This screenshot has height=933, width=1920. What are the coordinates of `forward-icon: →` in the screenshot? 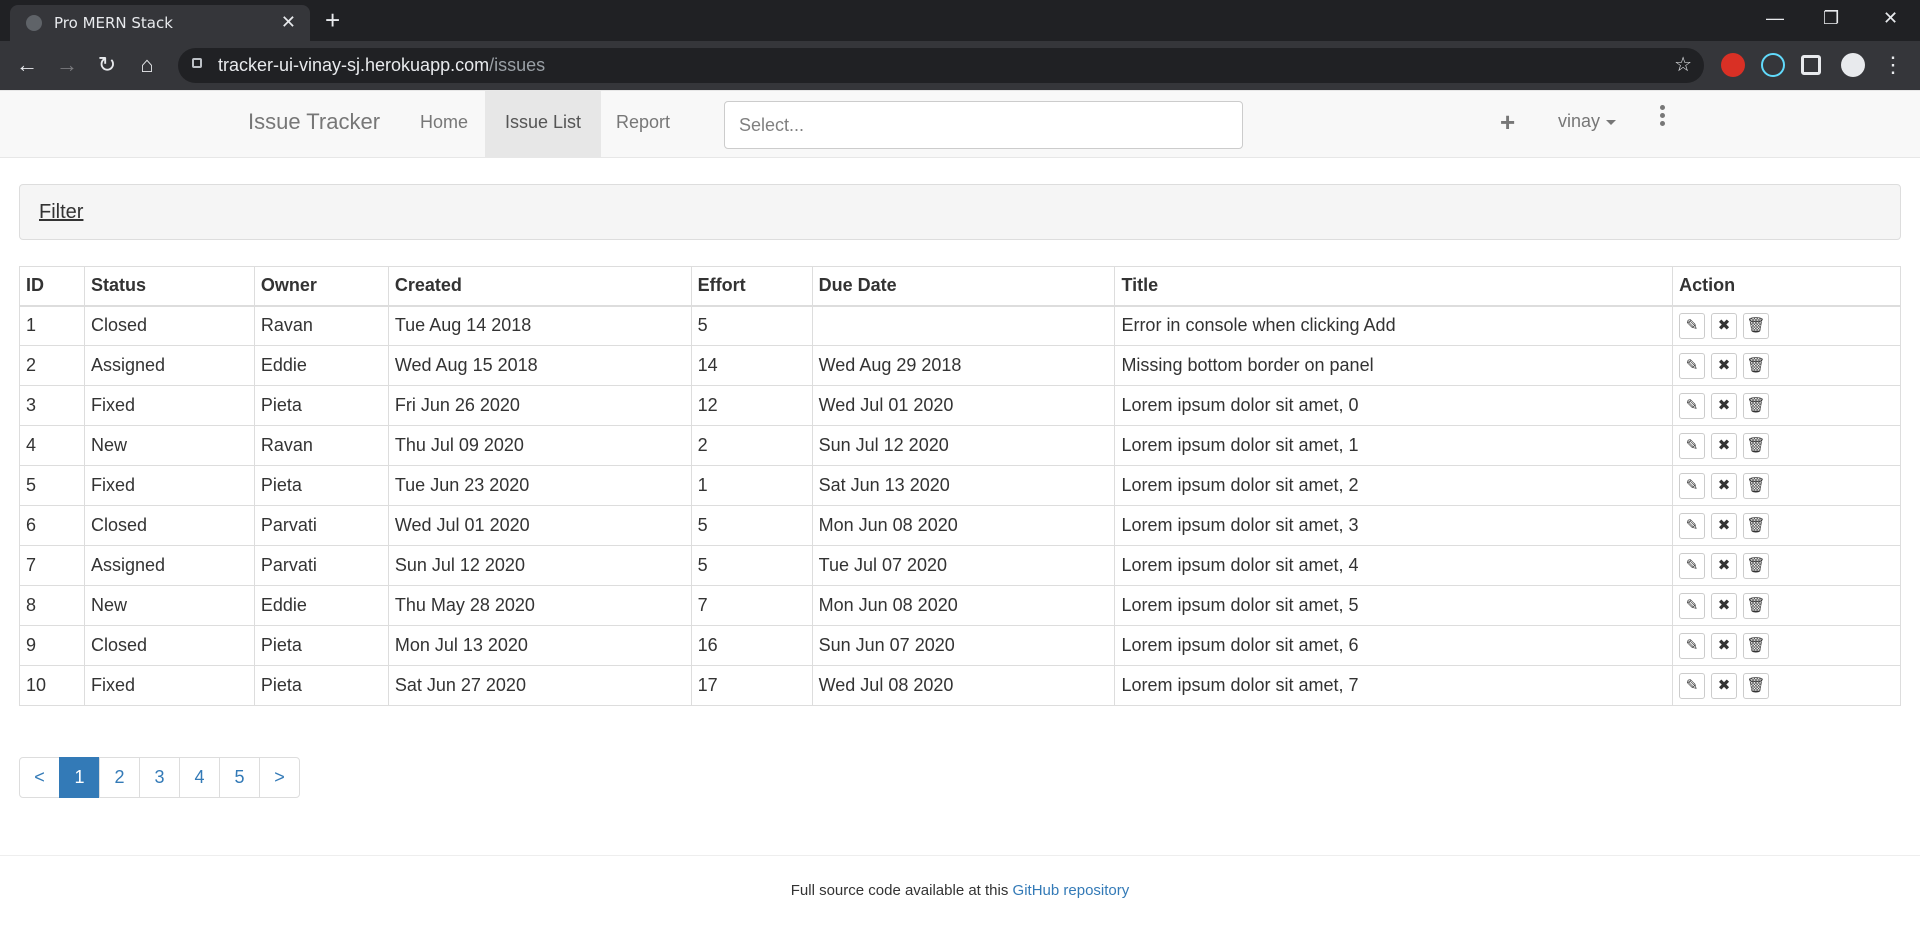 It's located at (67, 65).